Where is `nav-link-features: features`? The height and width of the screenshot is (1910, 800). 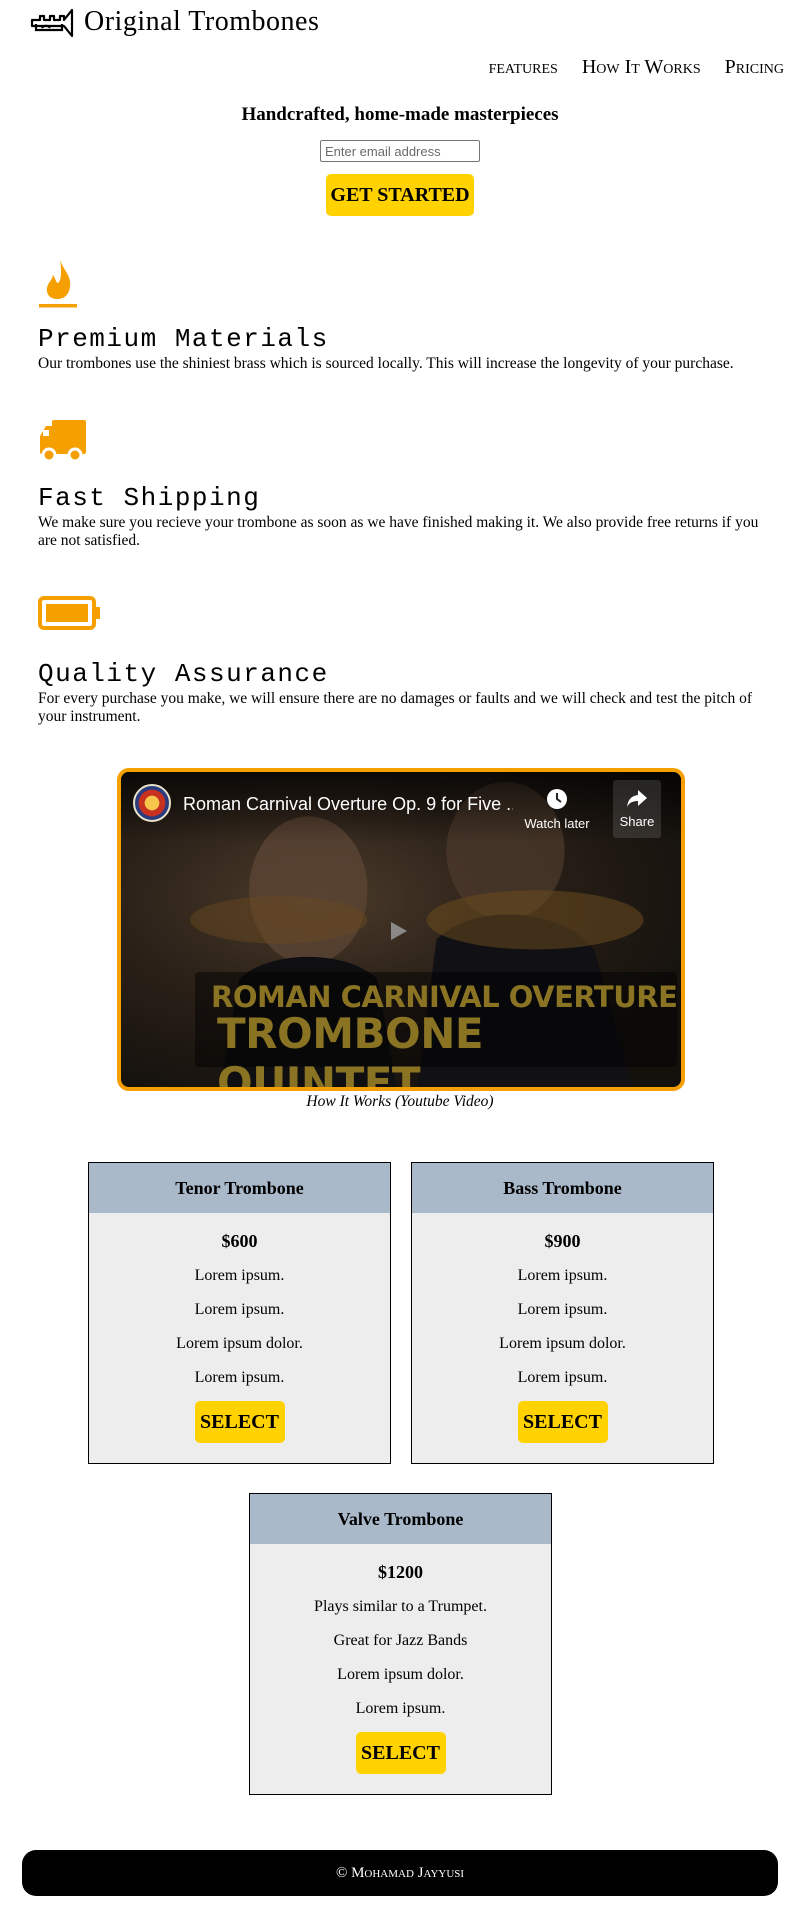
nav-link-features: features is located at coordinates (523, 67).